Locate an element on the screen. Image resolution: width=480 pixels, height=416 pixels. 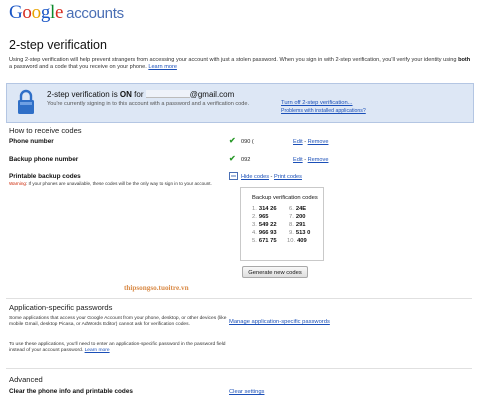
redacted-email is located at coordinates (167, 94).